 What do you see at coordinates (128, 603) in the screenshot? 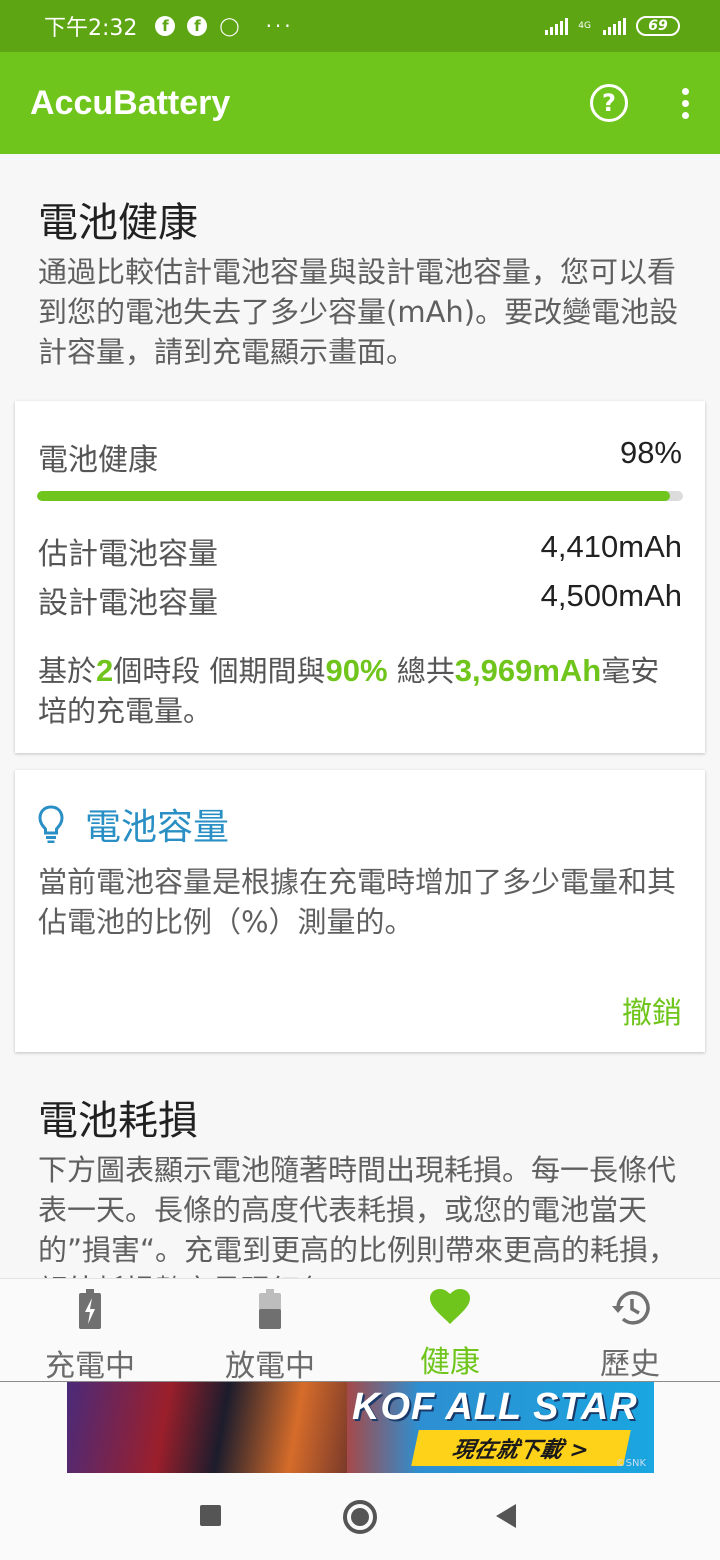
I see `design-capacity-label: 設計電池容量` at bounding box center [128, 603].